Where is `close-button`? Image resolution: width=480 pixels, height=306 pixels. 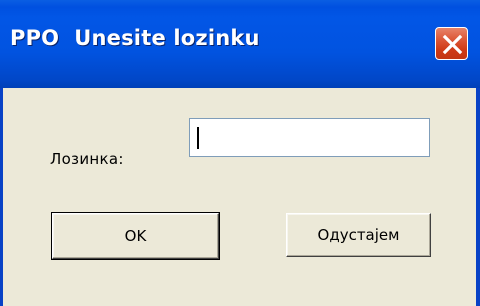
close-button is located at coordinates (451, 43).